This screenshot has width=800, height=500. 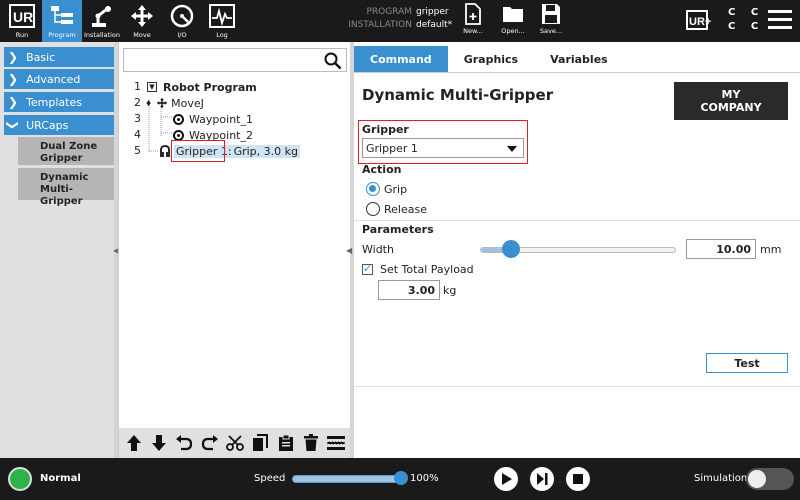 What do you see at coordinates (178, 135) in the screenshot?
I see `waypoint-icon` at bounding box center [178, 135].